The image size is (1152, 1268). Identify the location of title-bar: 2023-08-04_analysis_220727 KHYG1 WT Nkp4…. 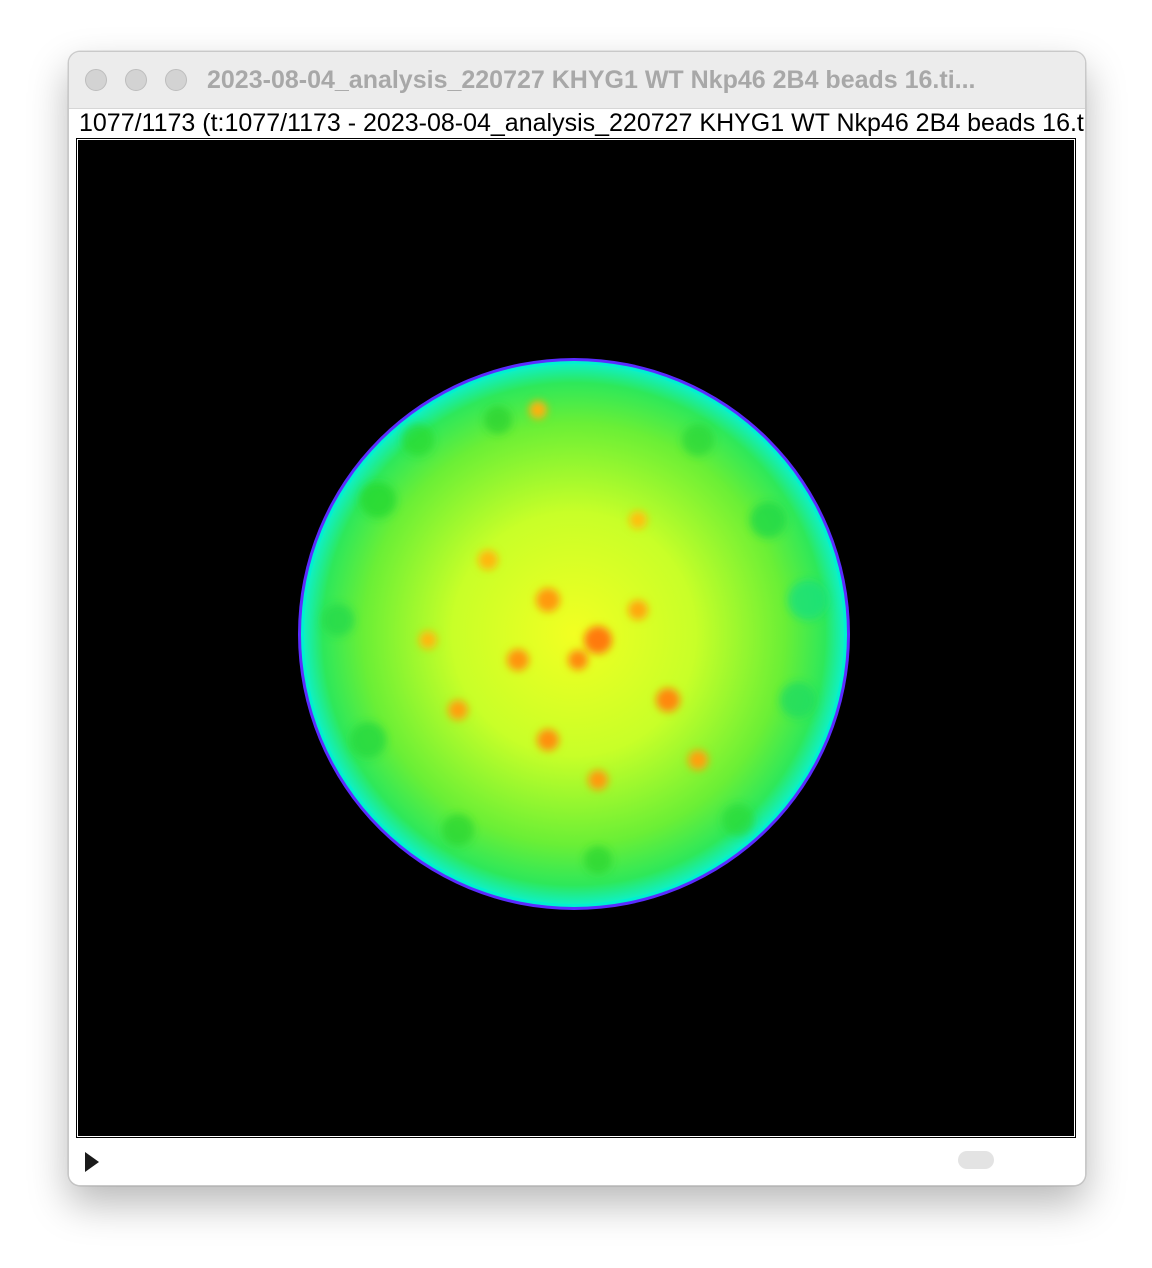
(577, 80).